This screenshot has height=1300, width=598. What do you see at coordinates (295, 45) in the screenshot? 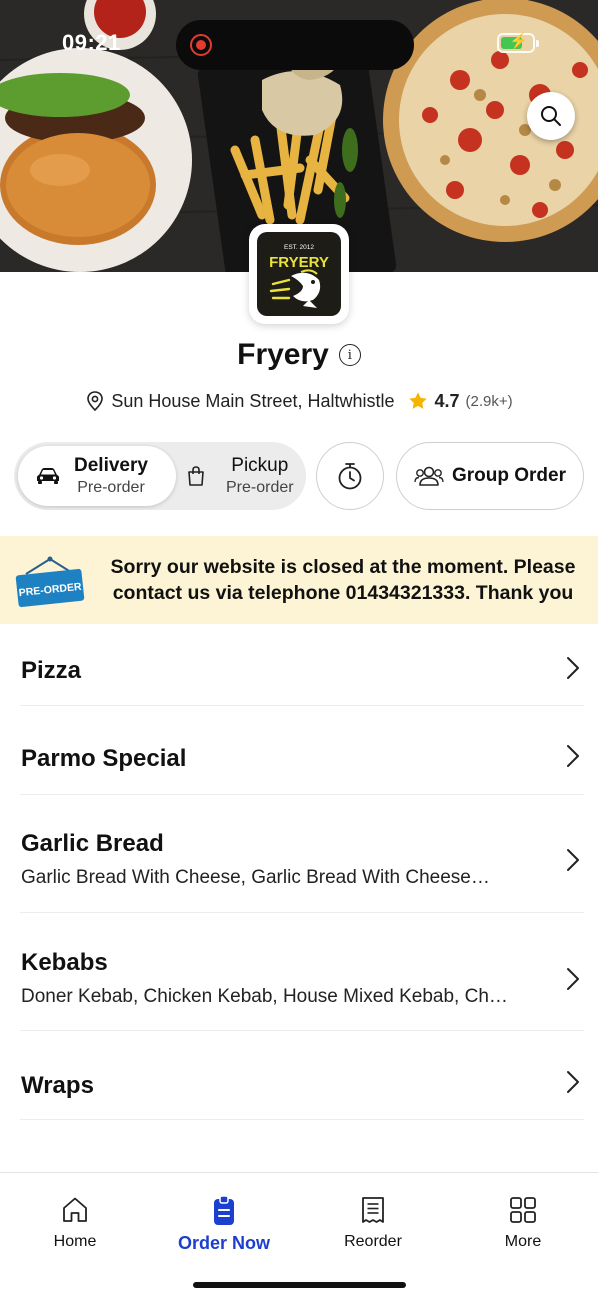
I see `dynamic-island` at bounding box center [295, 45].